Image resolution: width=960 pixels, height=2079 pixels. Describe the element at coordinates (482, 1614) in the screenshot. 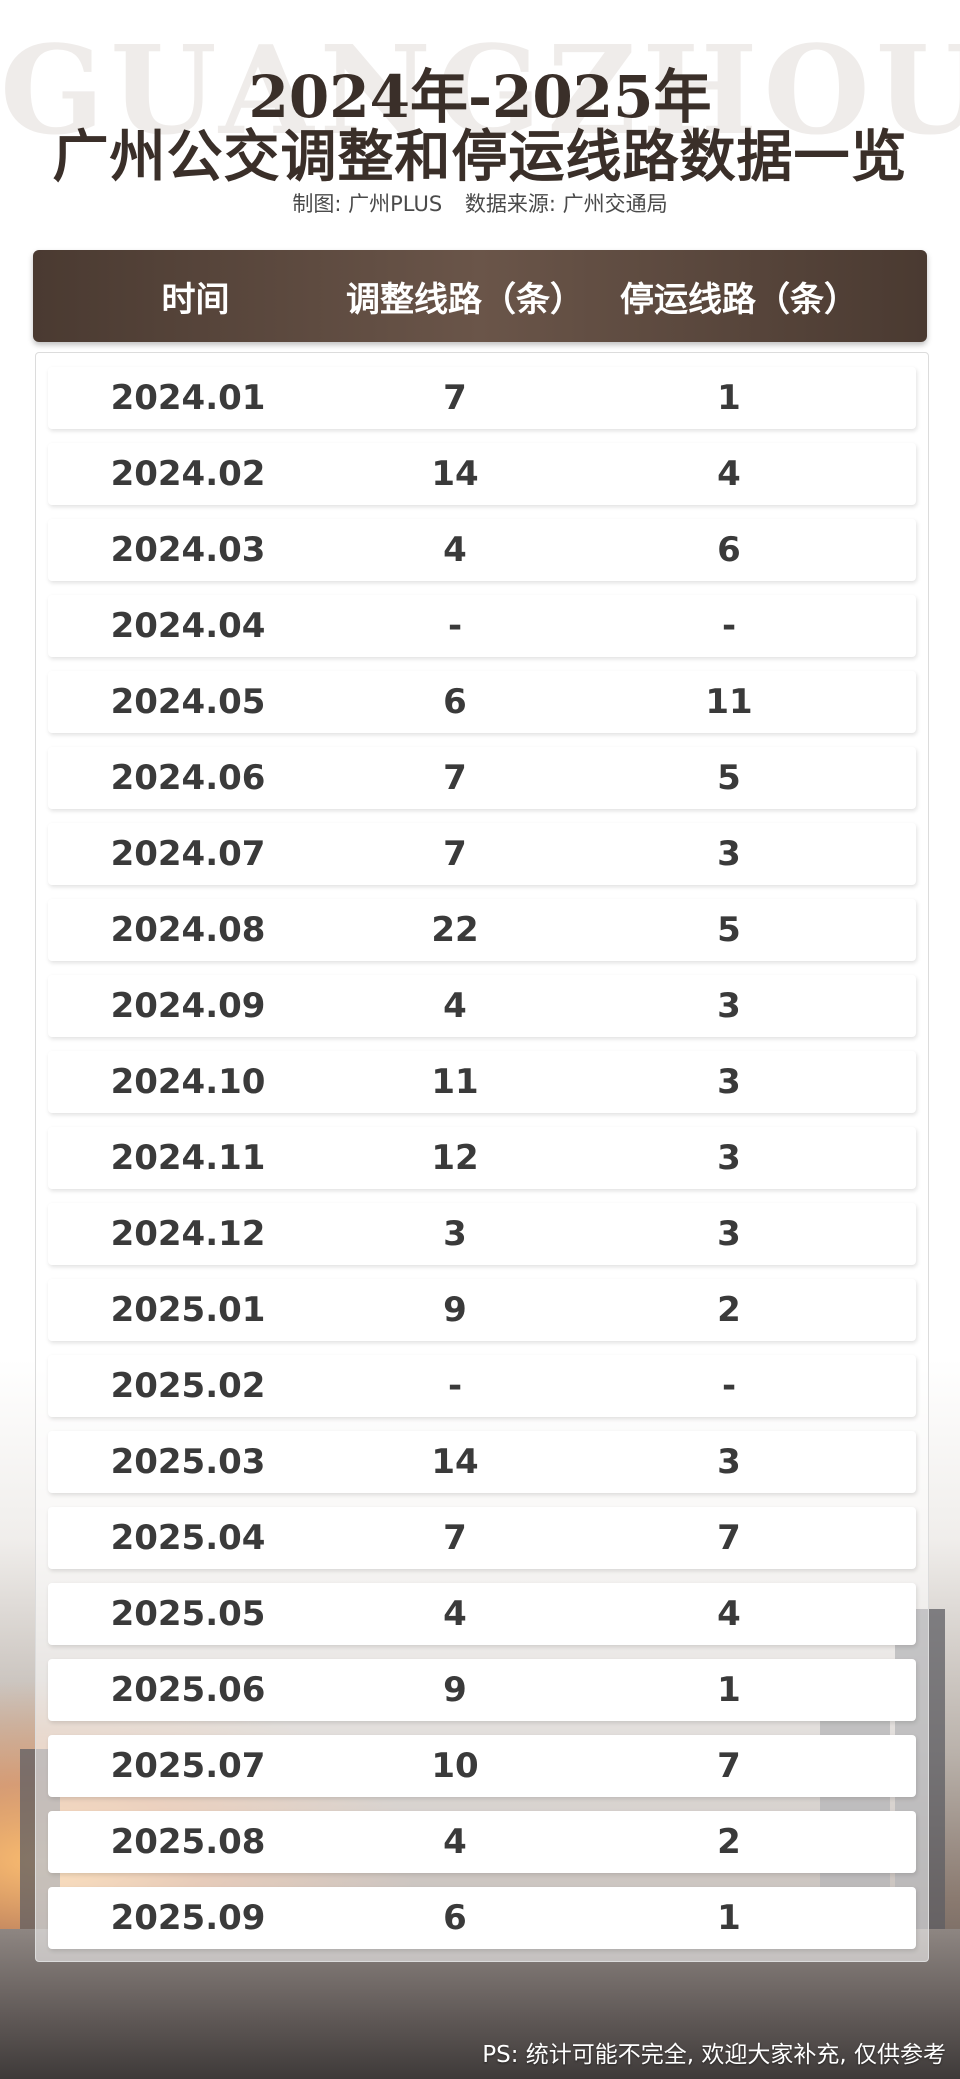

I see `table-row: 2025.05 4 4` at that location.